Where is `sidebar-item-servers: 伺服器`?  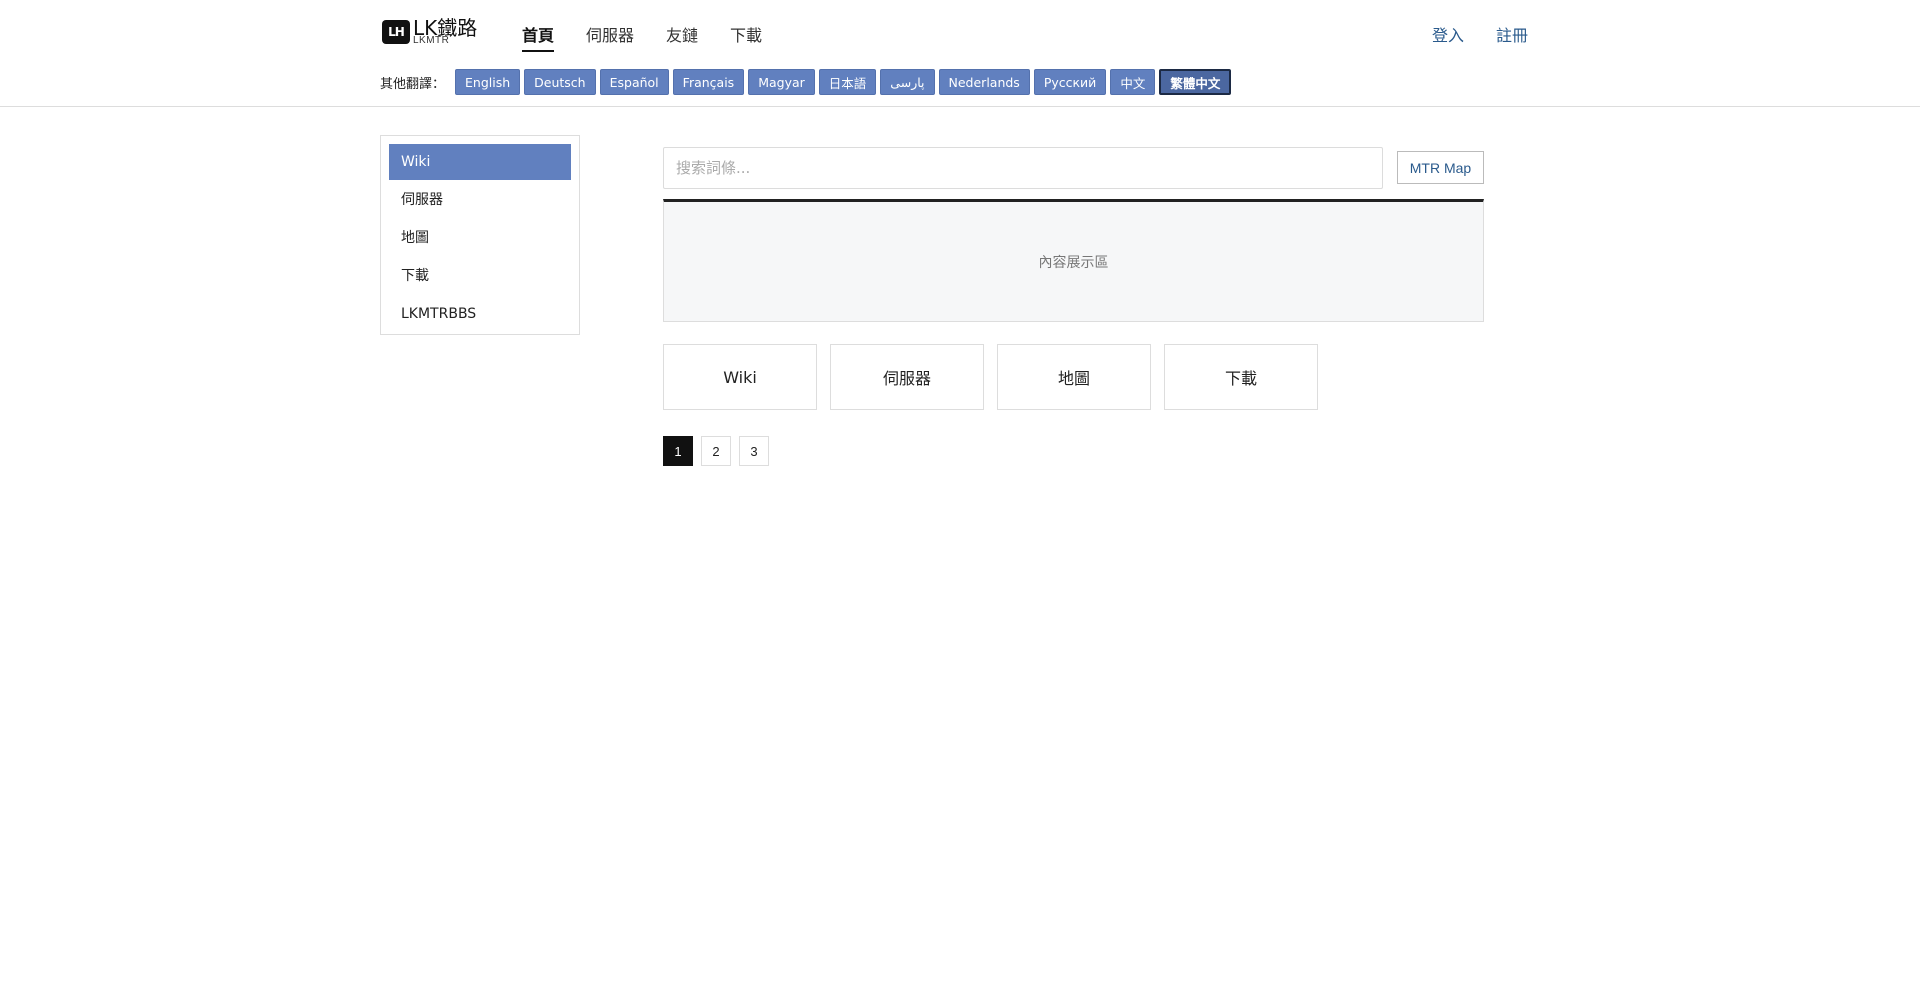 sidebar-item-servers: 伺服器 is located at coordinates (480, 200).